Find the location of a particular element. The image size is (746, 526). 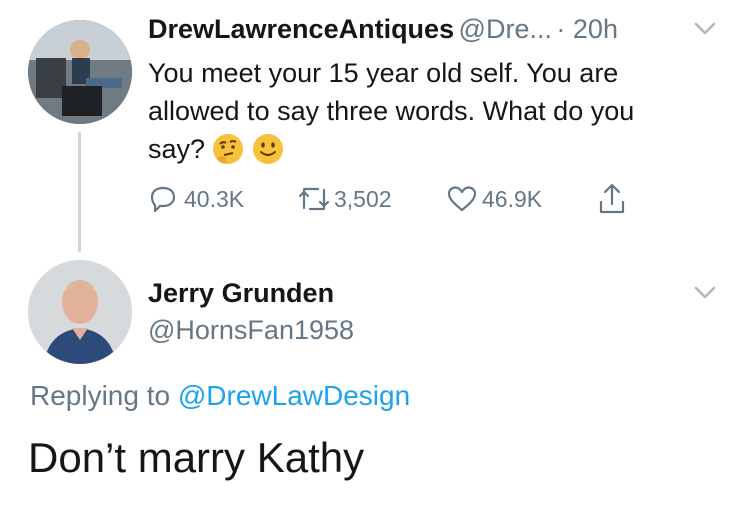

reply-icon is located at coordinates (163, 199).